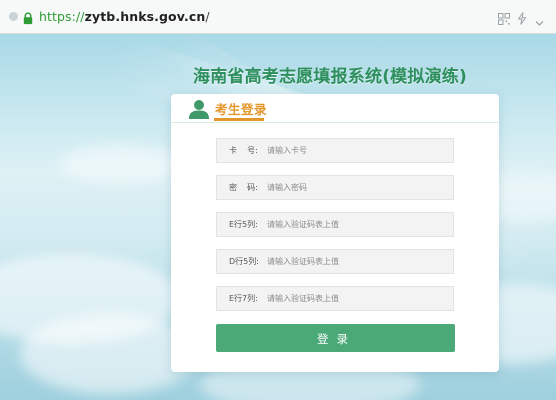 The image size is (556, 400). What do you see at coordinates (522, 19) in the screenshot?
I see `lightning-icon` at bounding box center [522, 19].